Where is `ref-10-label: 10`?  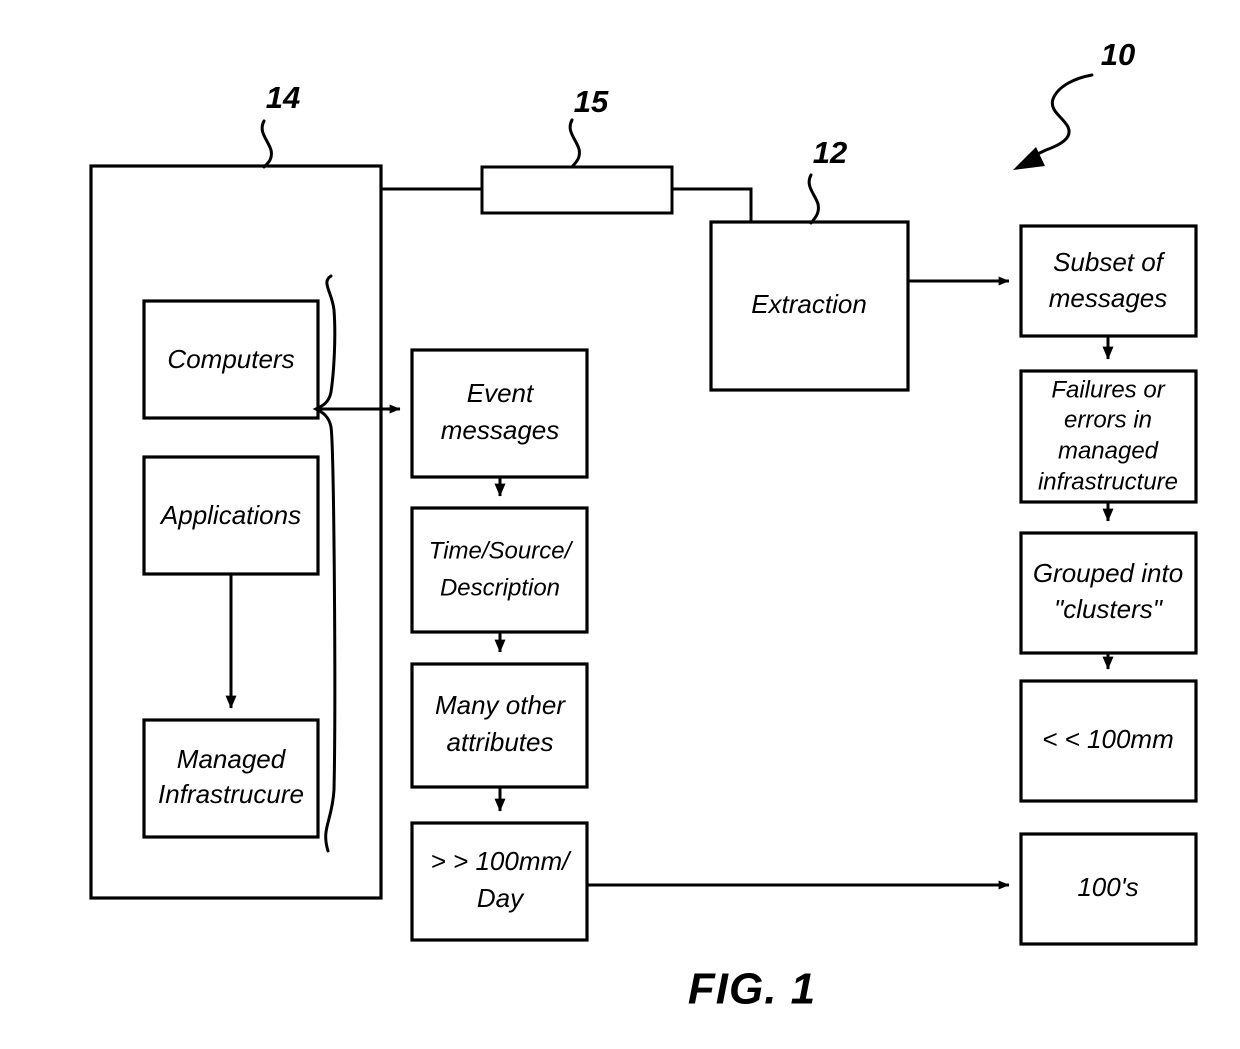 ref-10-label: 10 is located at coordinates (1118, 54).